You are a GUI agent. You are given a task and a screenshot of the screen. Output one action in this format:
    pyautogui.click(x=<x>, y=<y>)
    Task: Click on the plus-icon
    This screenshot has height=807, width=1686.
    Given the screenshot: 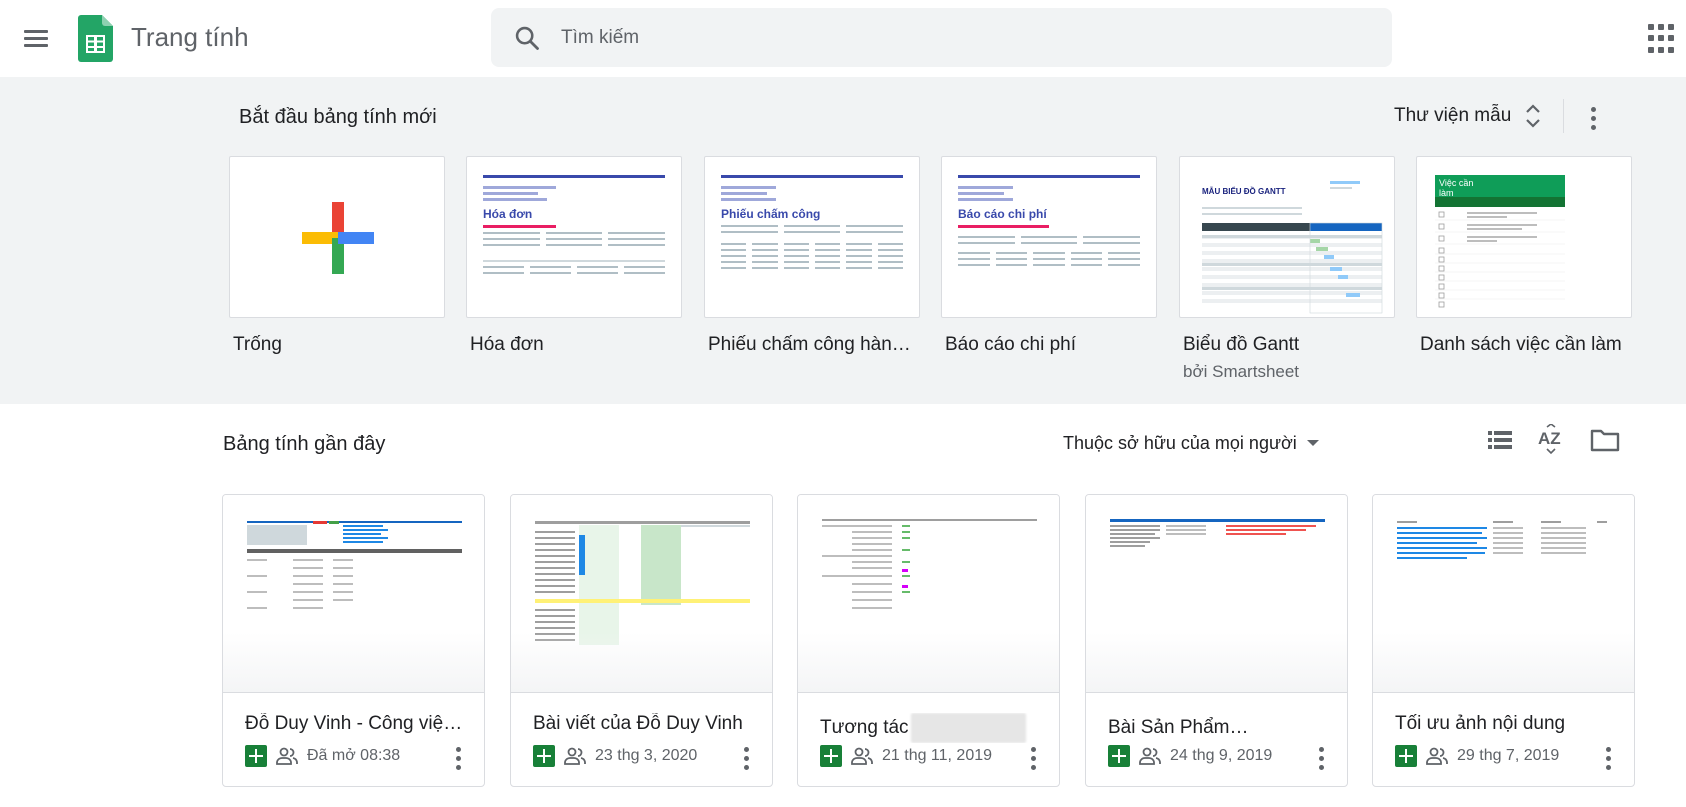 What is the action you would take?
    pyautogui.click(x=338, y=238)
    